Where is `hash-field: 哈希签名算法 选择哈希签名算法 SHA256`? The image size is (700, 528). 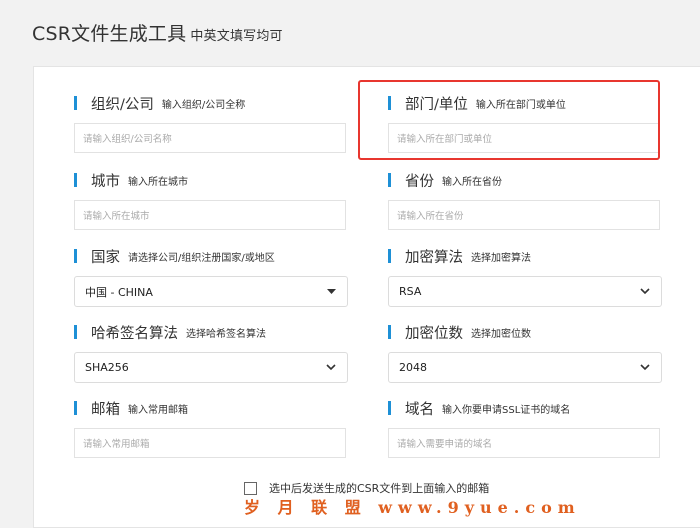 hash-field: 哈希签名算法 选择哈希签名算法 SHA256 is located at coordinates (211, 352).